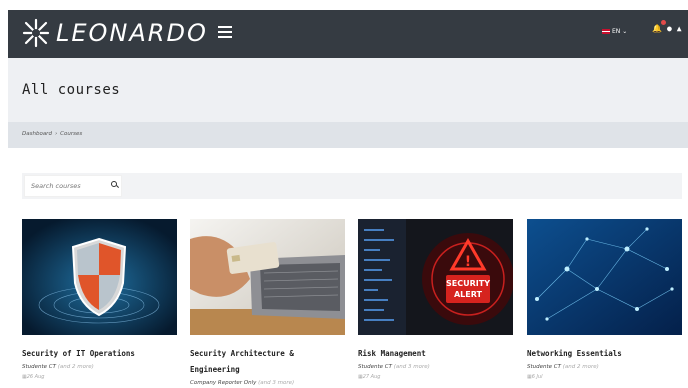  I want to click on chevron-down-icon: ⌄, so click(625, 31).